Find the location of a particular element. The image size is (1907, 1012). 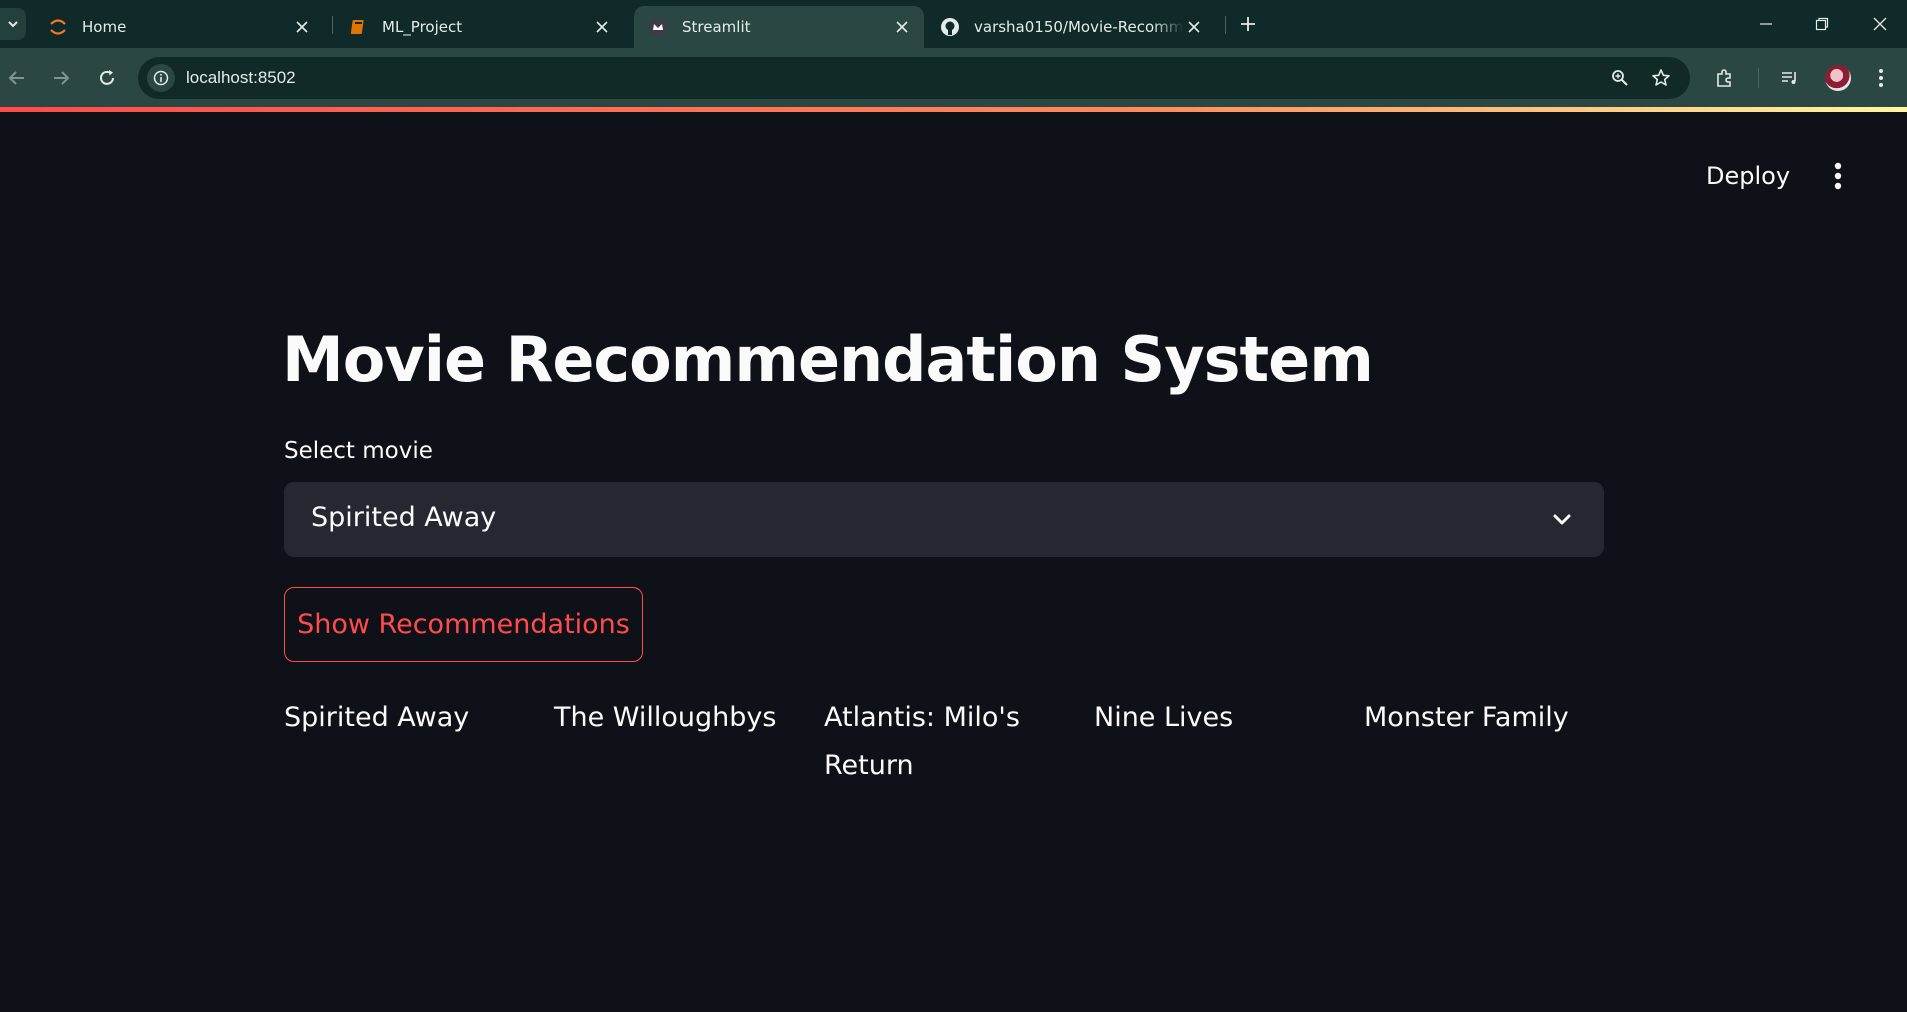

github-icon is located at coordinates (950, 27).